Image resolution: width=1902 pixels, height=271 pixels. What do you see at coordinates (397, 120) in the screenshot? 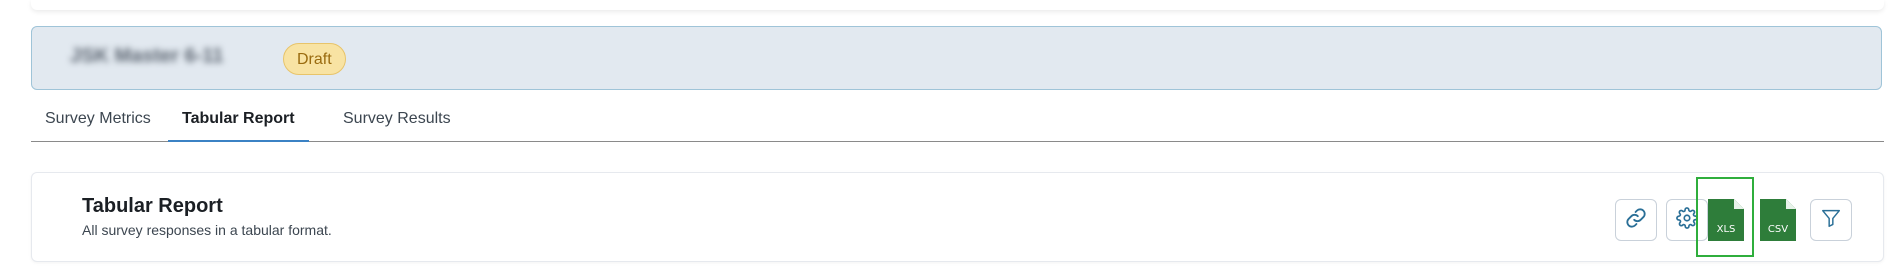
I see `tab-survey-results: Survey Results` at bounding box center [397, 120].